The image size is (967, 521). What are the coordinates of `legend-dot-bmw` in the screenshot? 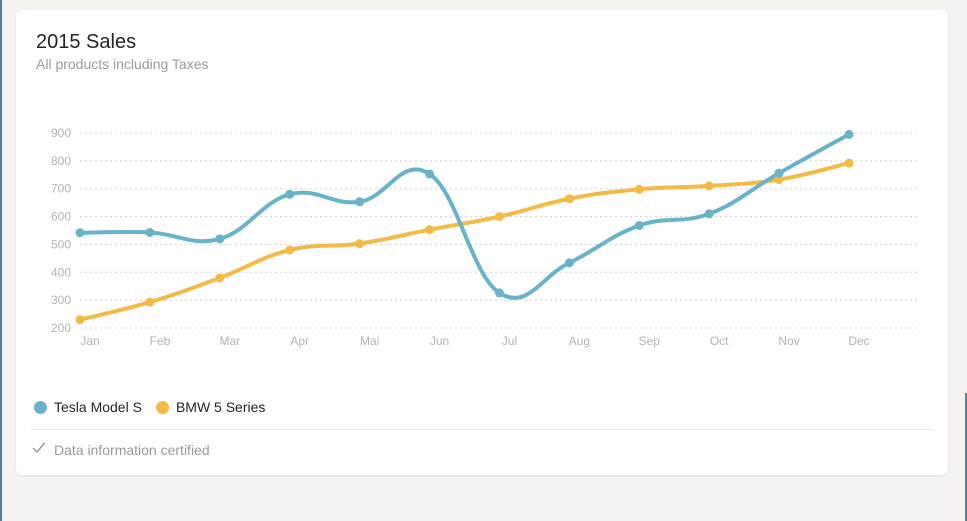 It's located at (162, 407).